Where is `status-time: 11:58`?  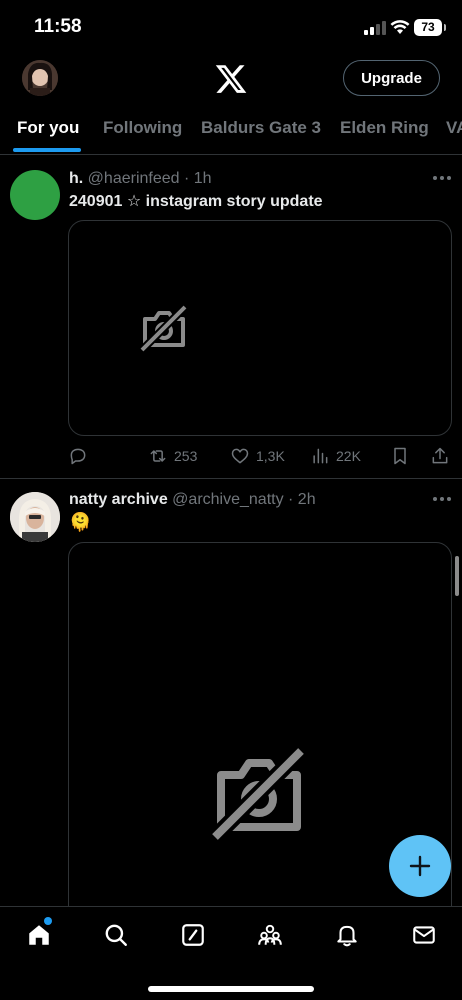
status-time: 11:58 is located at coordinates (58, 26).